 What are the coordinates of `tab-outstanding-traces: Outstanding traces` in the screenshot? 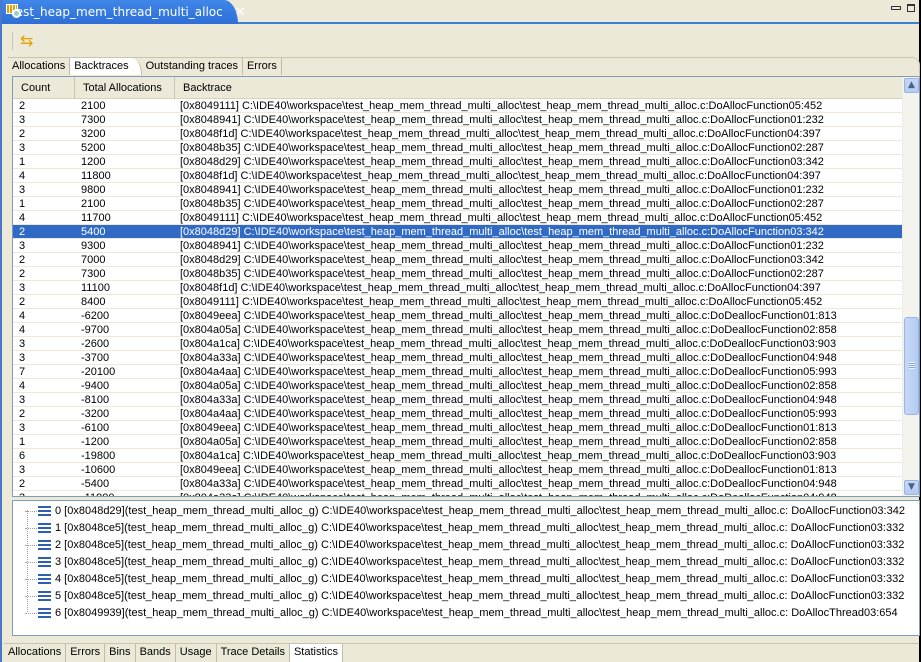 It's located at (192, 66).